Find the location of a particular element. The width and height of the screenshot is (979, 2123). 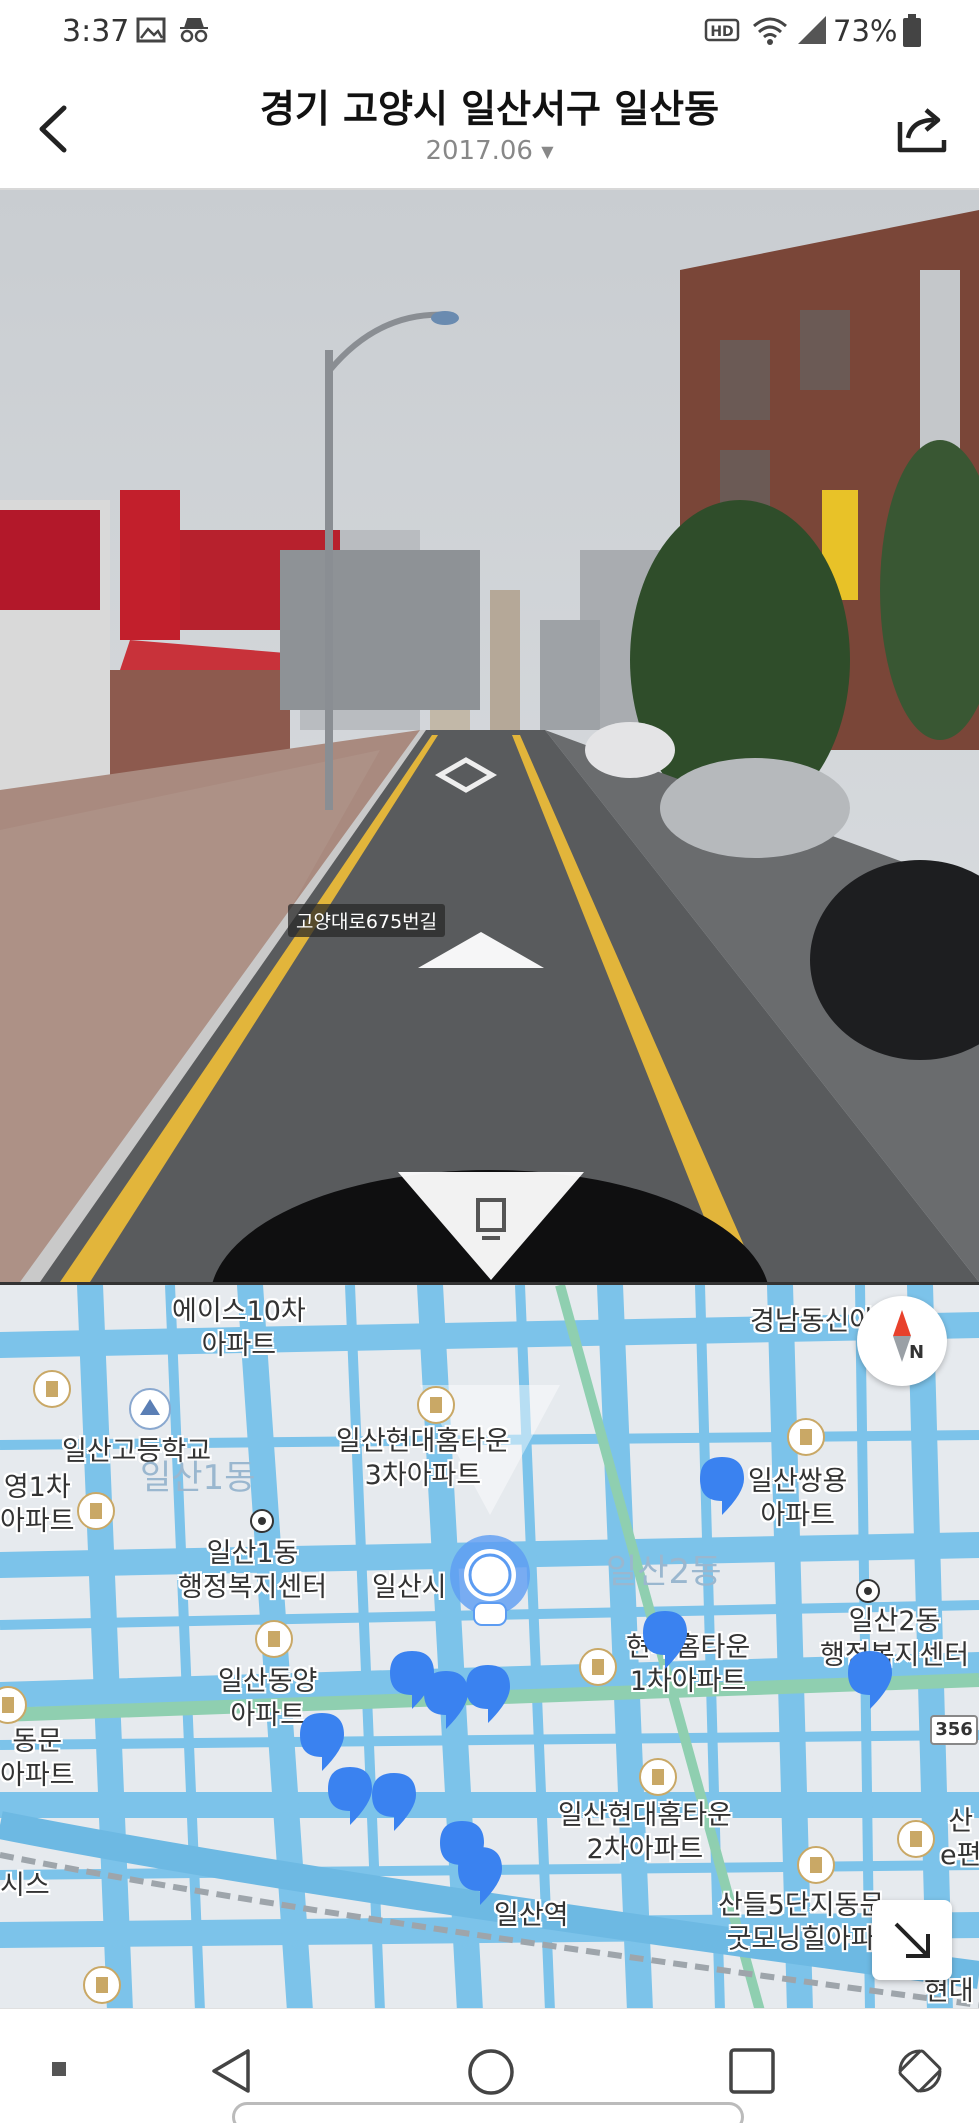

rotate-screen-icon is located at coordinates (920, 2071).